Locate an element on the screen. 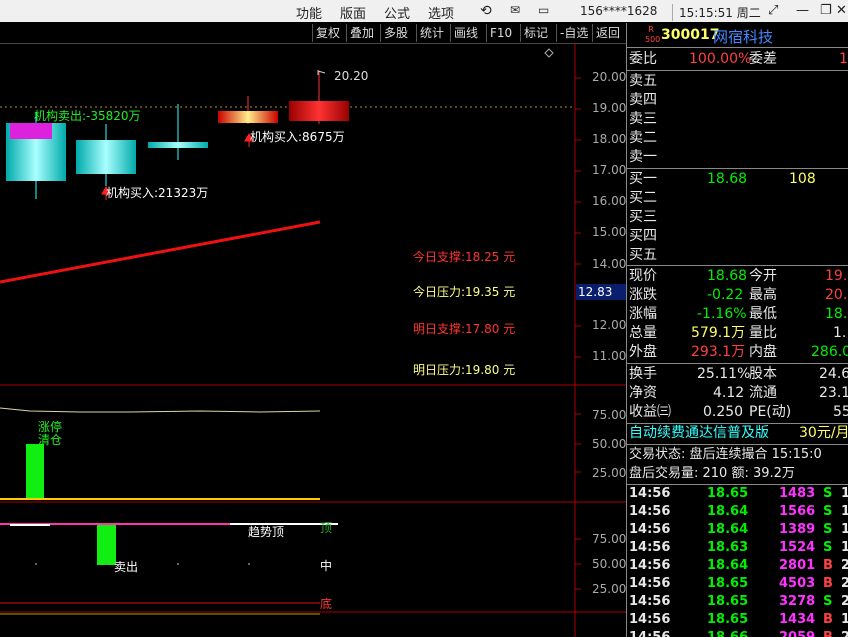  market-badge: R 500 is located at coordinates (653, 34).